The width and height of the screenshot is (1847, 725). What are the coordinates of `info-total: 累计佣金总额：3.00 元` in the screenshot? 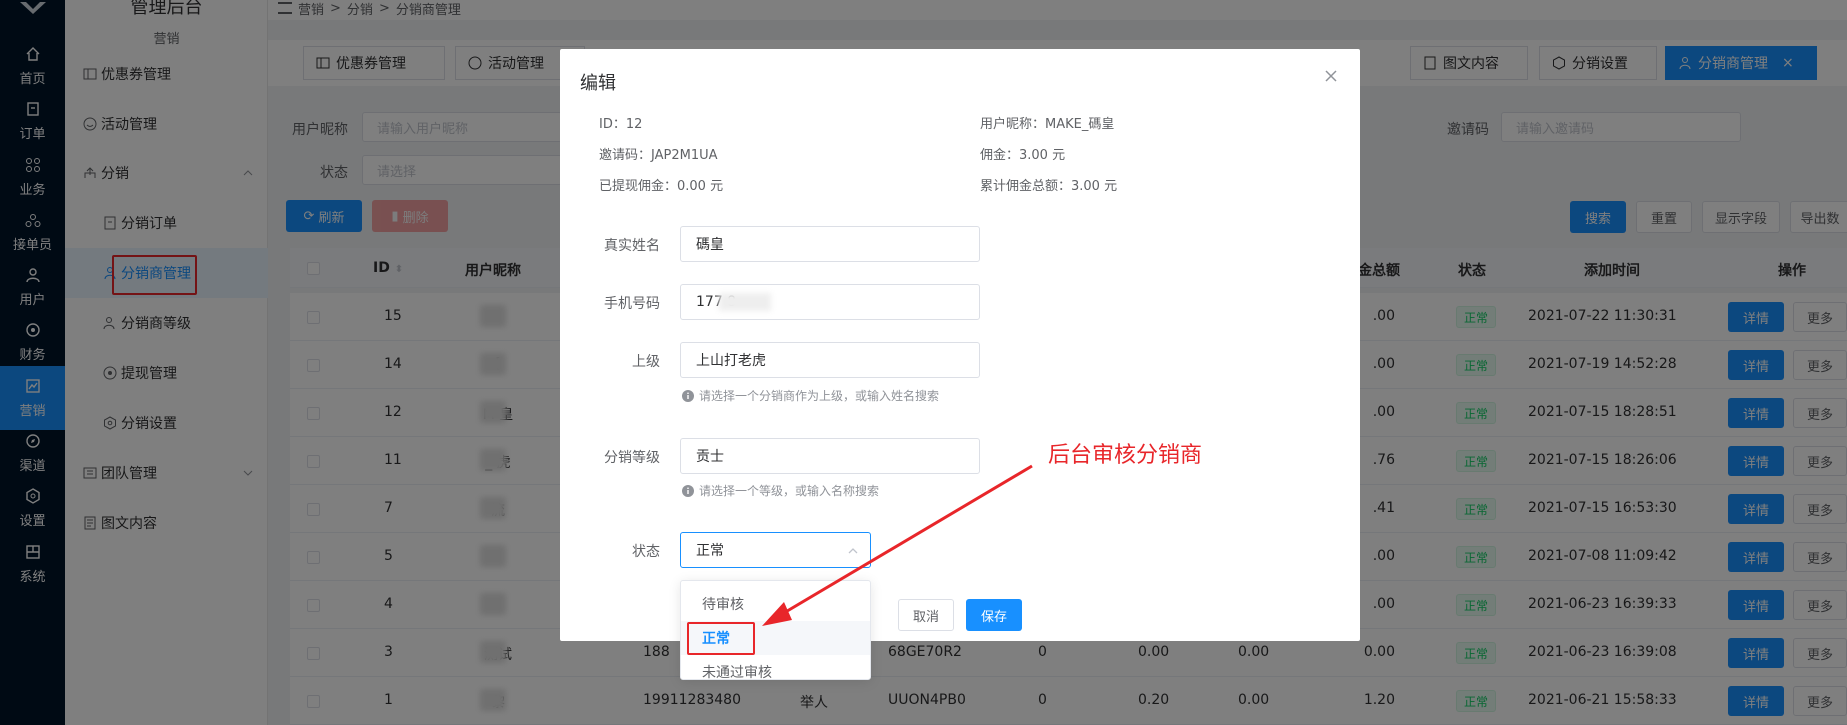 It's located at (1049, 186).